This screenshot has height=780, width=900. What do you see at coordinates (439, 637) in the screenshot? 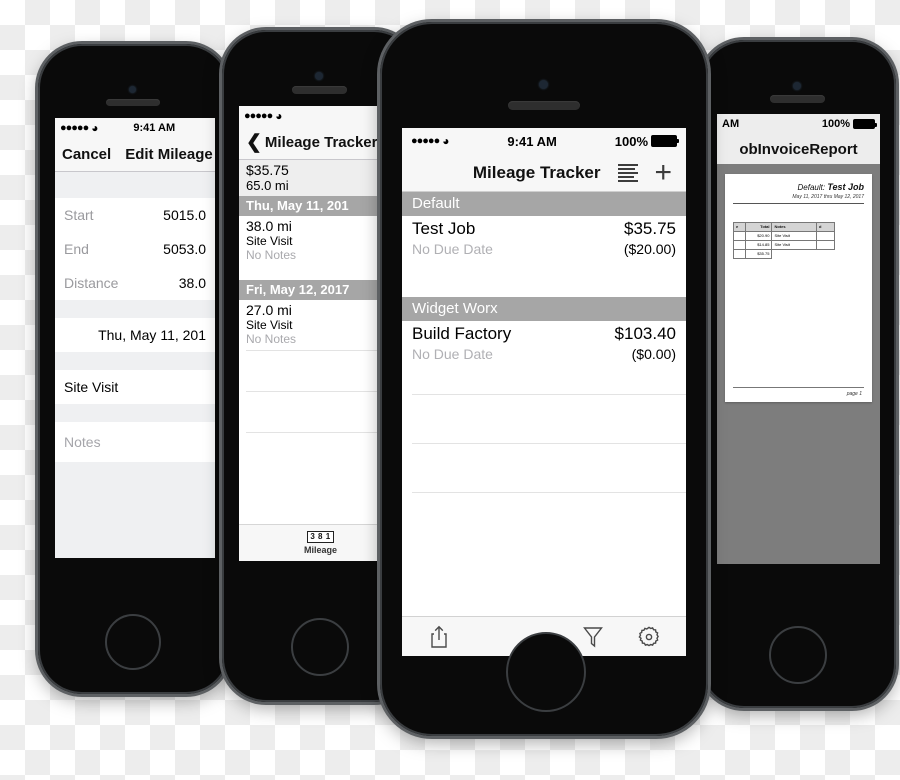
I see `share-icon` at bounding box center [439, 637].